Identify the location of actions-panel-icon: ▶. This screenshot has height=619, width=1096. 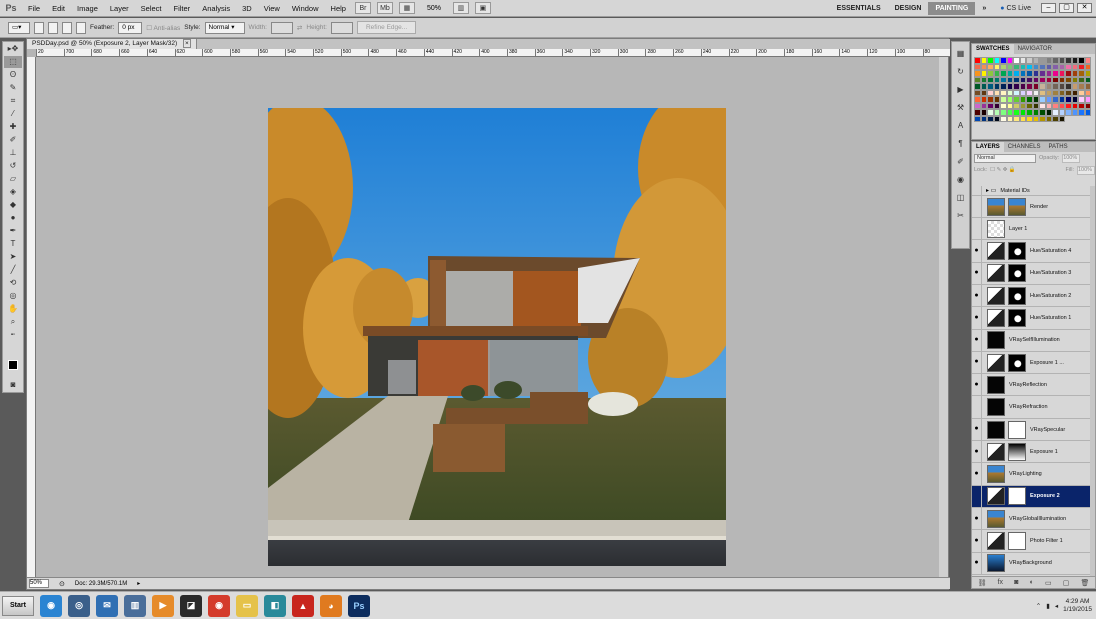
(960, 89).